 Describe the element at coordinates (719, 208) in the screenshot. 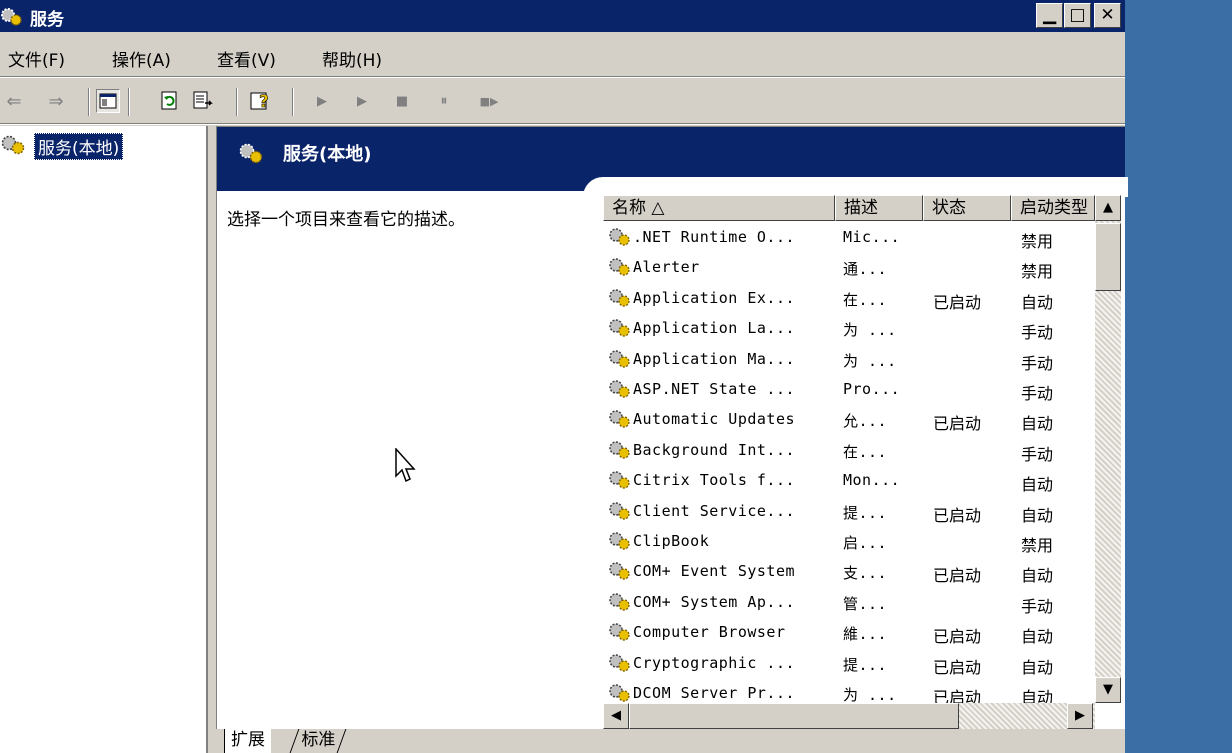

I see `column-header-name: 名称 △` at that location.